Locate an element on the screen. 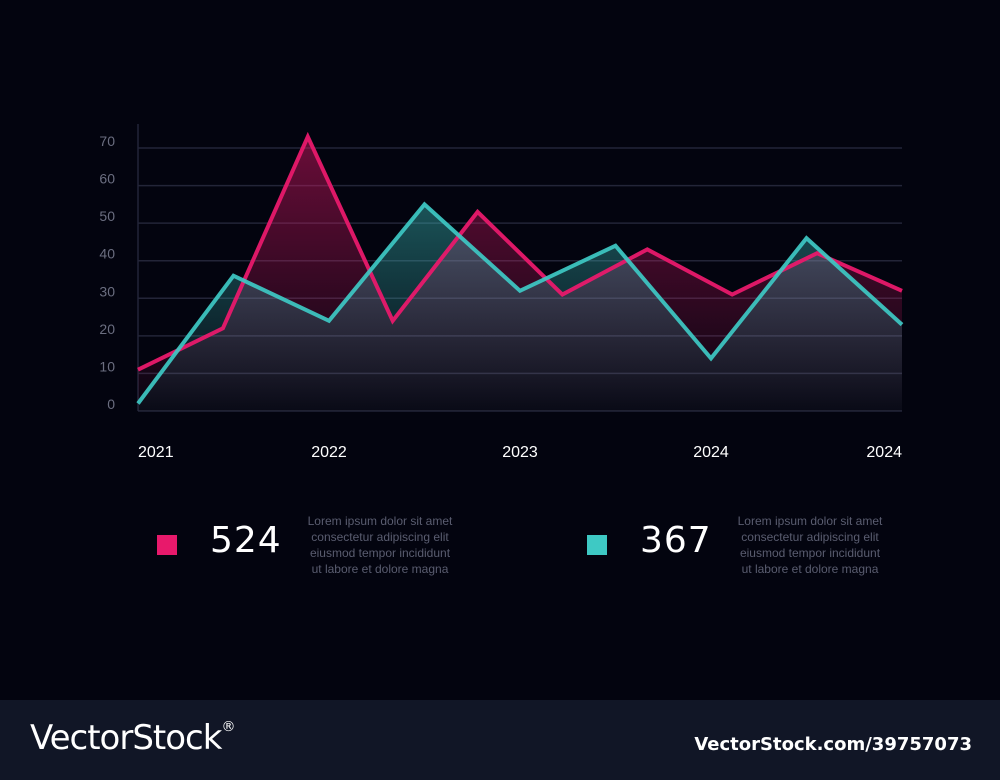 The height and width of the screenshot is (780, 1000). y-tick-label: 30 is located at coordinates (107, 291).